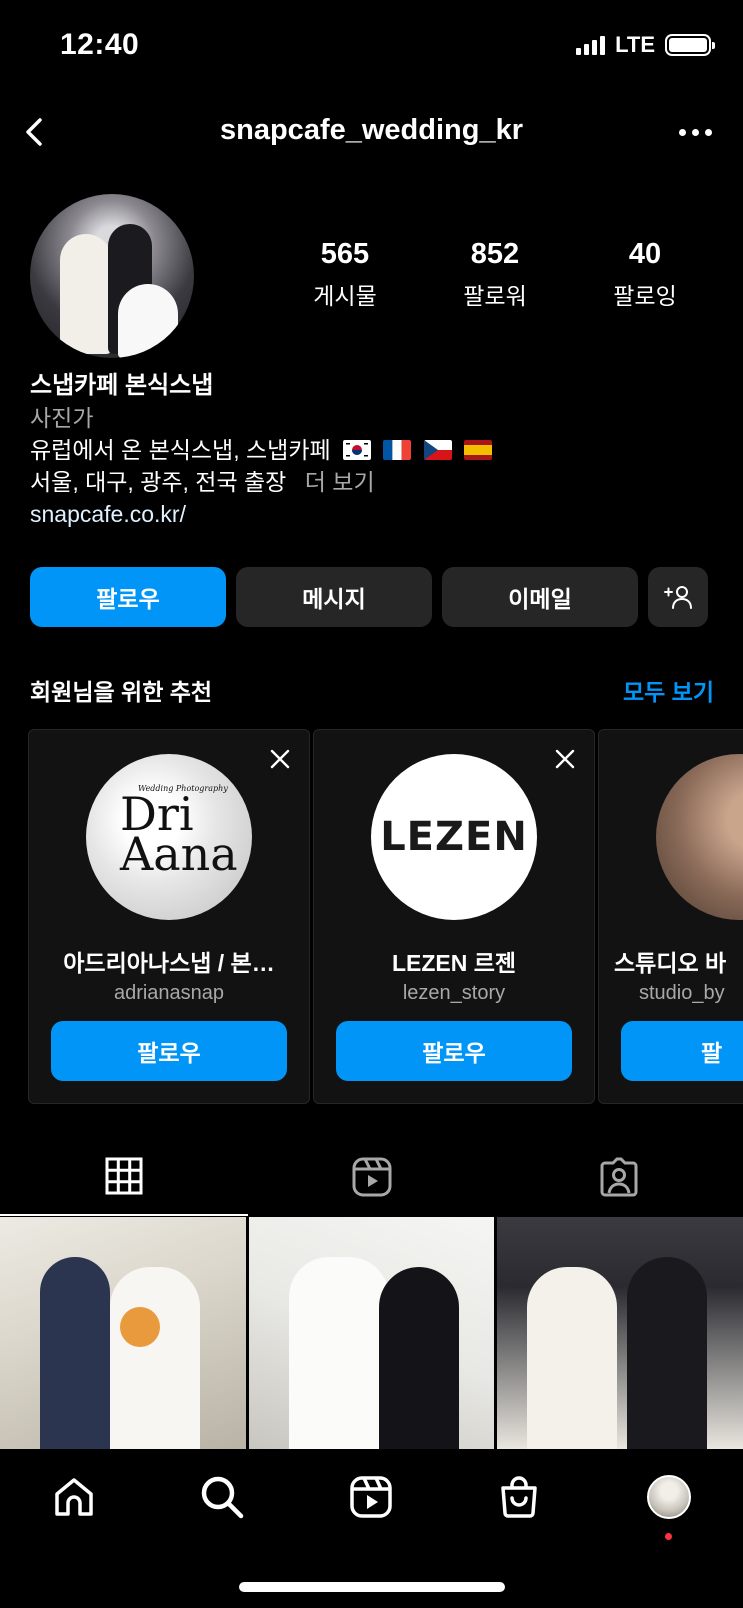 This screenshot has width=743, height=1608. Describe the element at coordinates (454, 993) in the screenshot. I see `suggestion-handle: lezen_story` at that location.